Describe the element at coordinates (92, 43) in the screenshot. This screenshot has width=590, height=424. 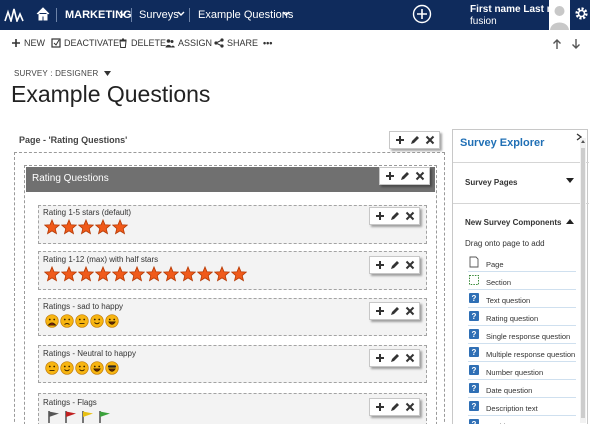
I see `deactivate-label: DEACTIVATE` at that location.